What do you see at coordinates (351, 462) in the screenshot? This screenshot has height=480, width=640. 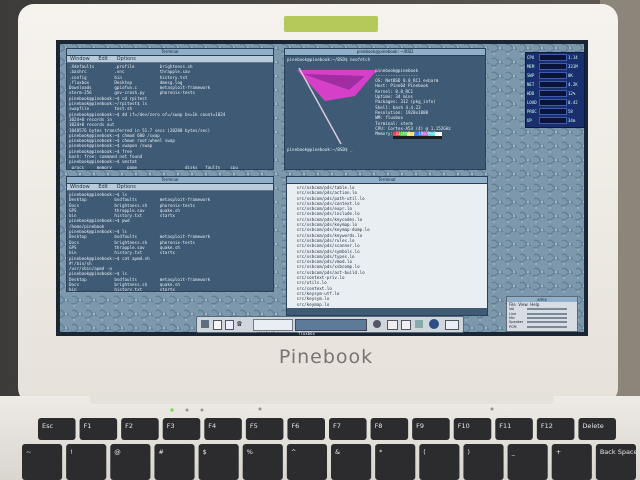 I see `keyboard-key: &` at bounding box center [351, 462].